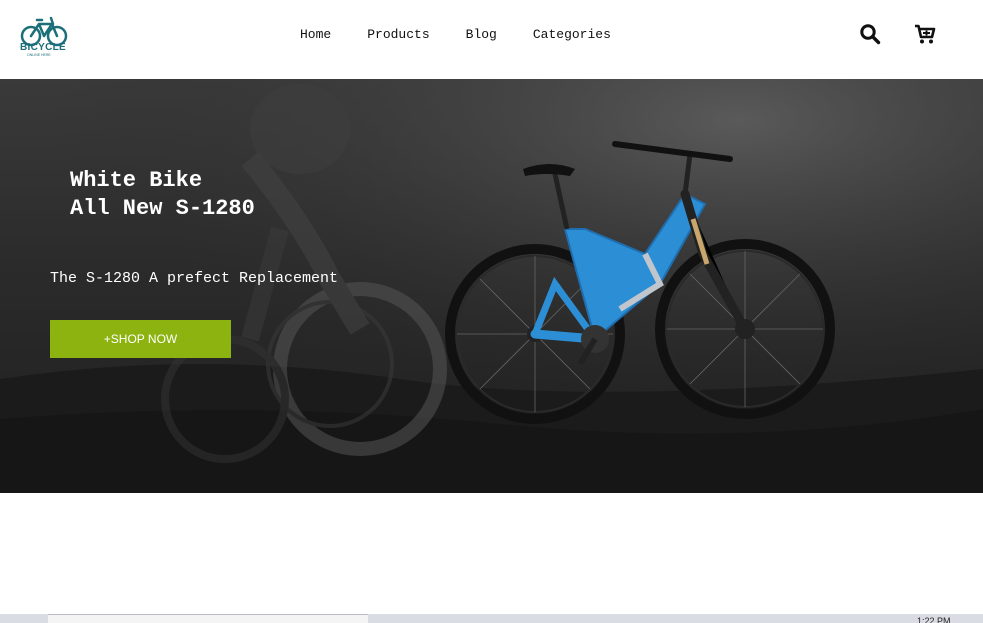 The height and width of the screenshot is (623, 983). Describe the element at coordinates (315, 35) in the screenshot. I see `nav-home: Home` at that location.